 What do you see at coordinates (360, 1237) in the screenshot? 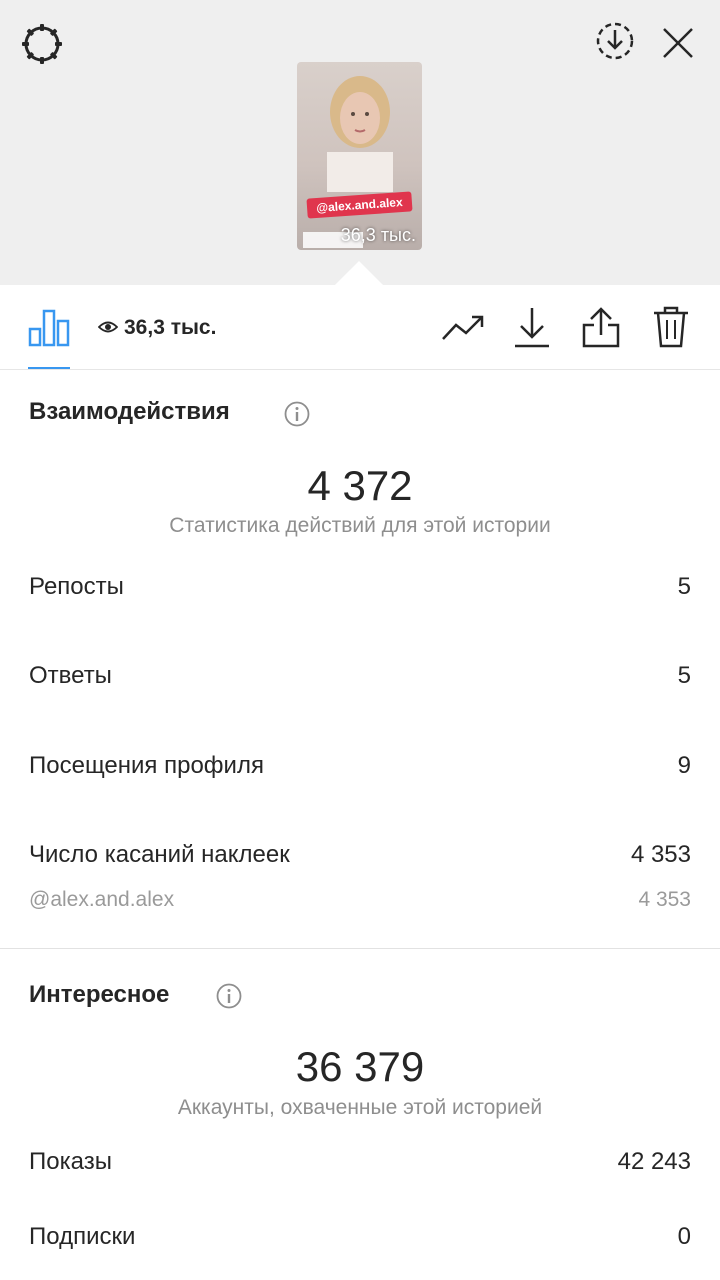
I see `stat-row-follows: Подписки 0` at bounding box center [360, 1237].